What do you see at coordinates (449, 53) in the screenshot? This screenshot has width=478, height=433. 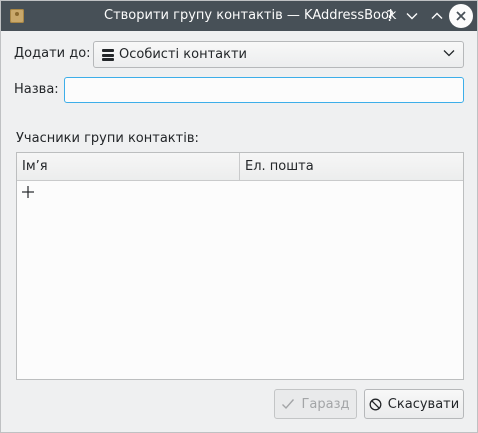 I see `chevron-down-icon` at bounding box center [449, 53].